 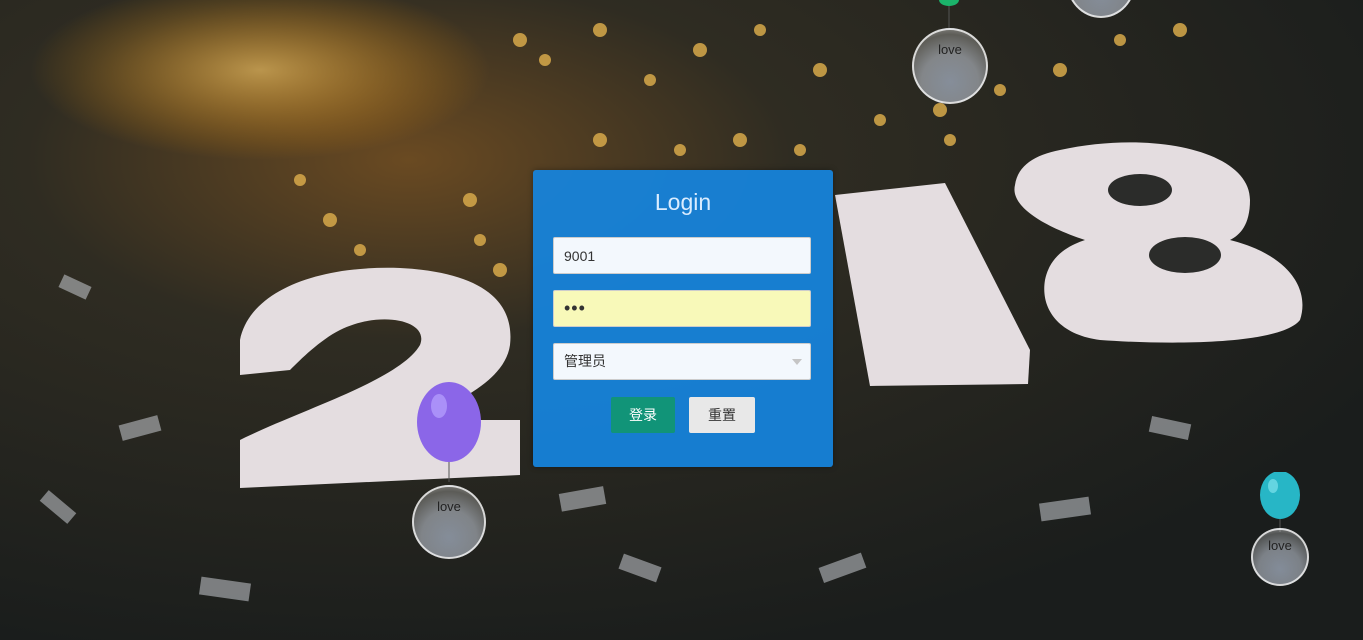 I want to click on role-select-wrapper: 管理员, so click(x=682, y=361).